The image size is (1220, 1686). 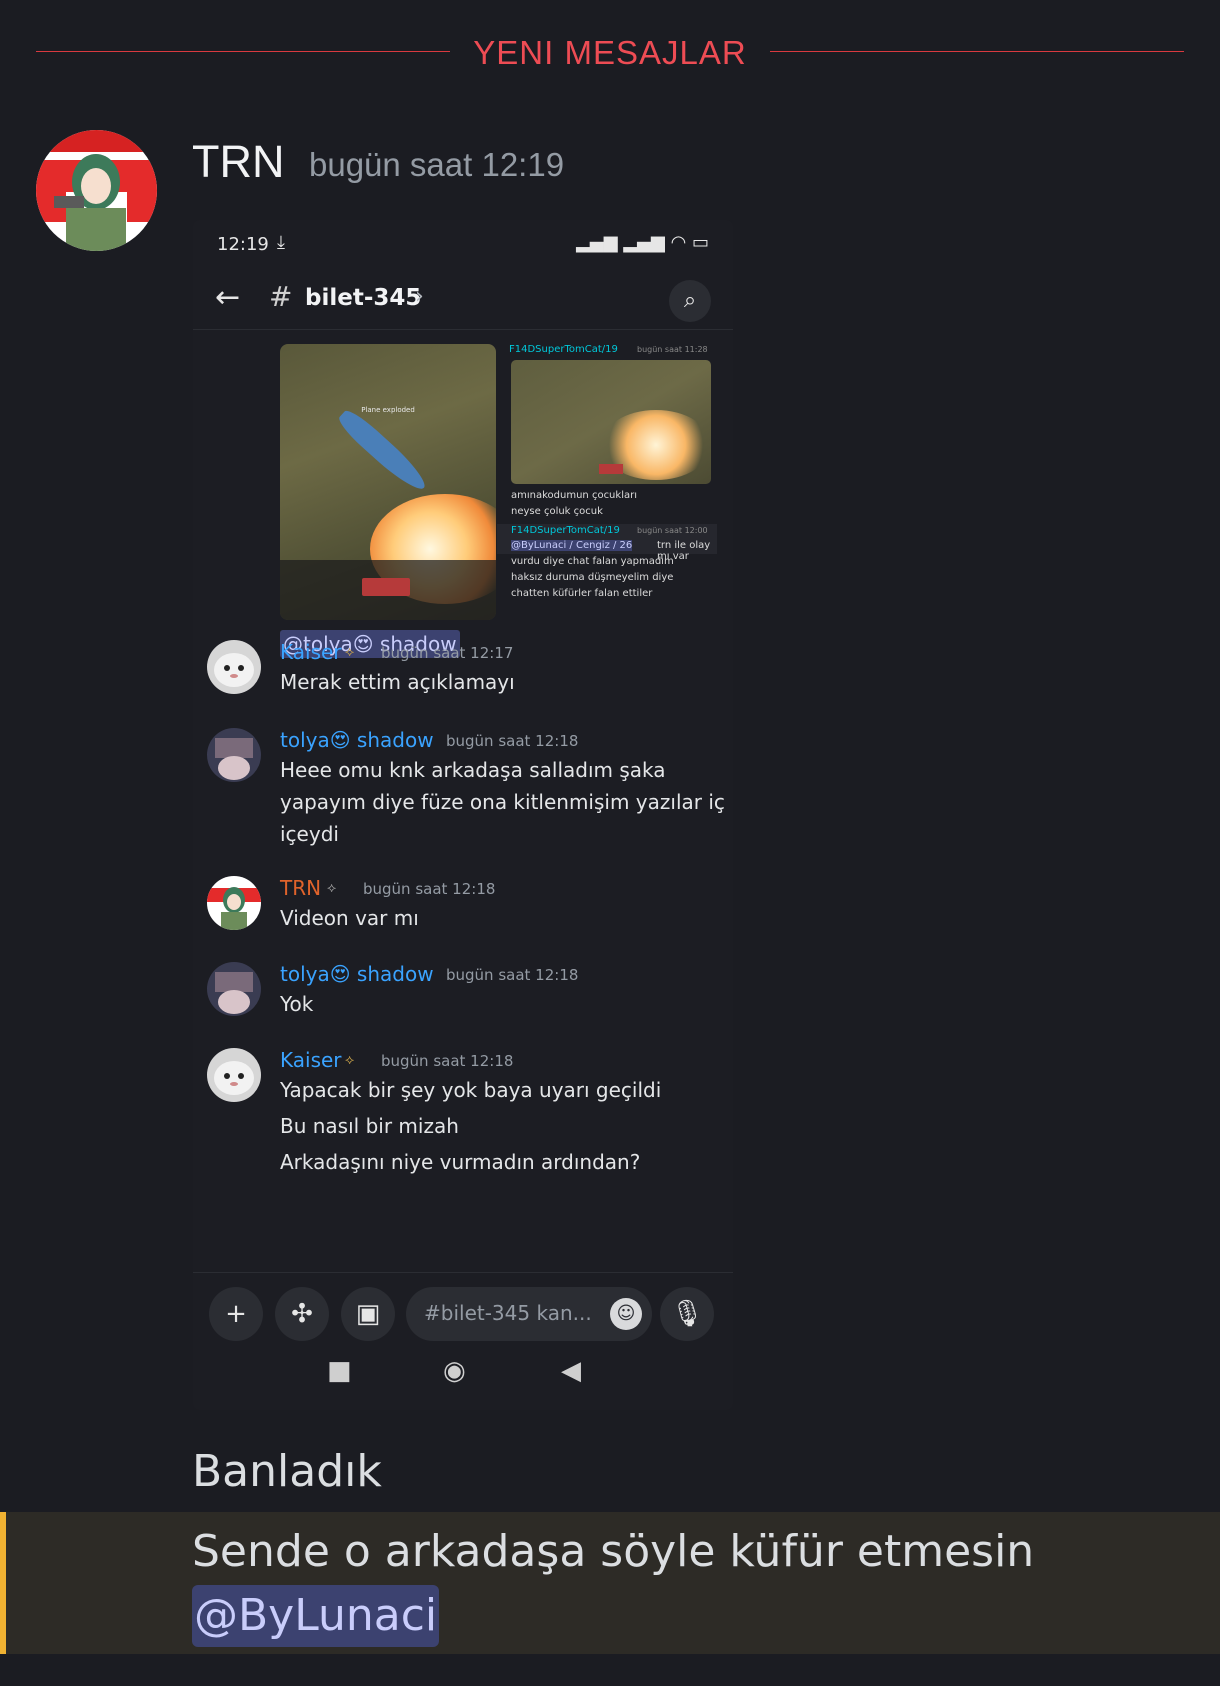 I want to click on back-icon: ◀, so click(x=571, y=1371).